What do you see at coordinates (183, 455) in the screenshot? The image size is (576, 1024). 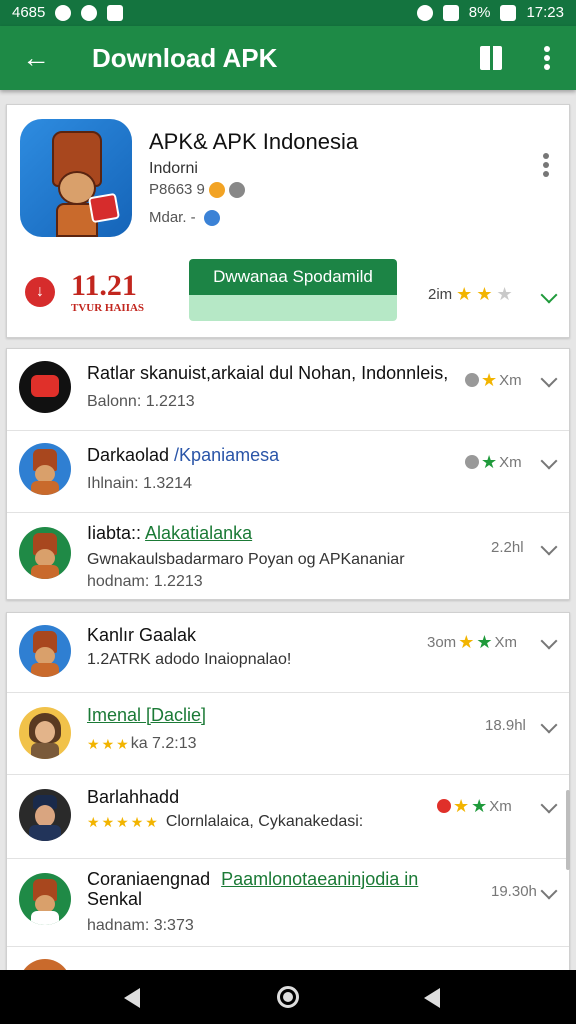 I see `item-title: Darkaolad /Kpaniamesa` at bounding box center [183, 455].